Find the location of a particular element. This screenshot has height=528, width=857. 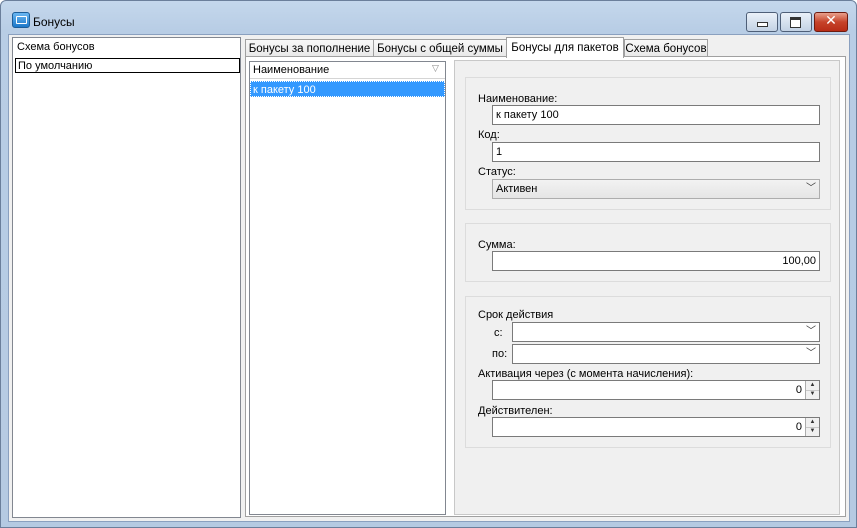

code-label: Код: is located at coordinates (489, 135).